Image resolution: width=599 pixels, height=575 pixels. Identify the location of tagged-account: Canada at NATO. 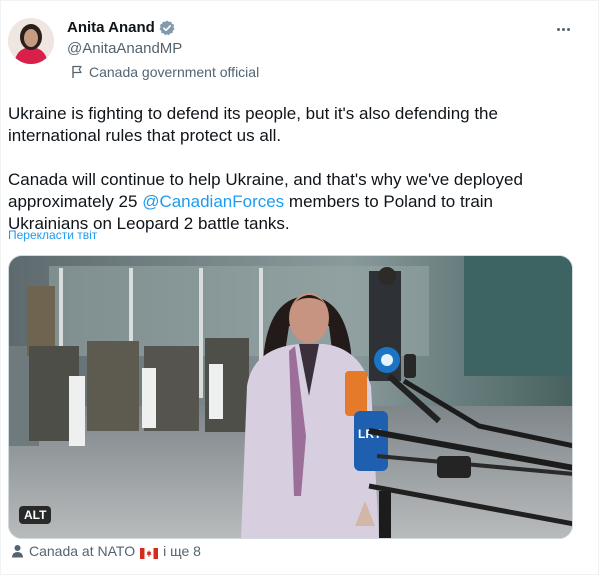
(82, 551).